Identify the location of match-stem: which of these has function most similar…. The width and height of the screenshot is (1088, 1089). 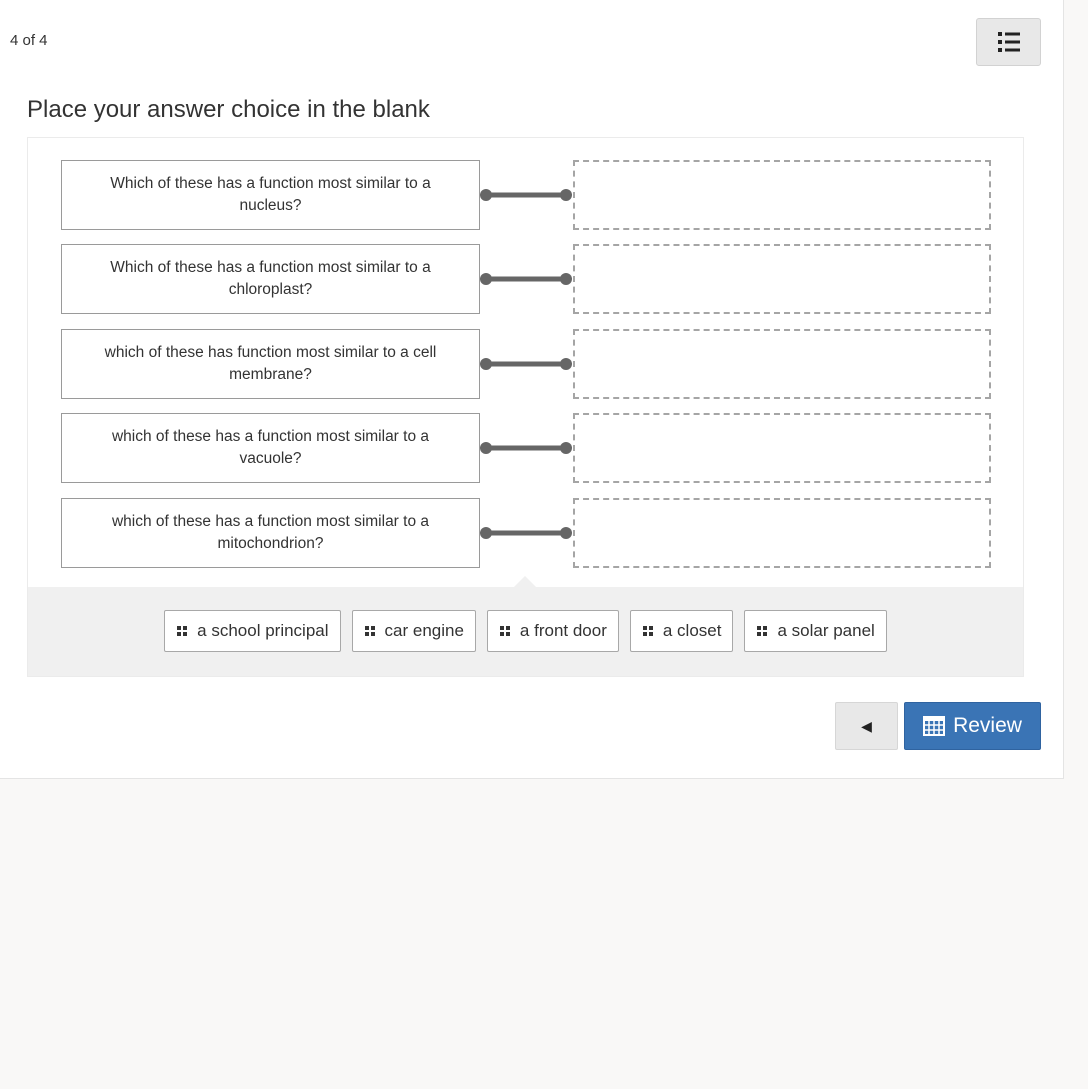
(270, 364).